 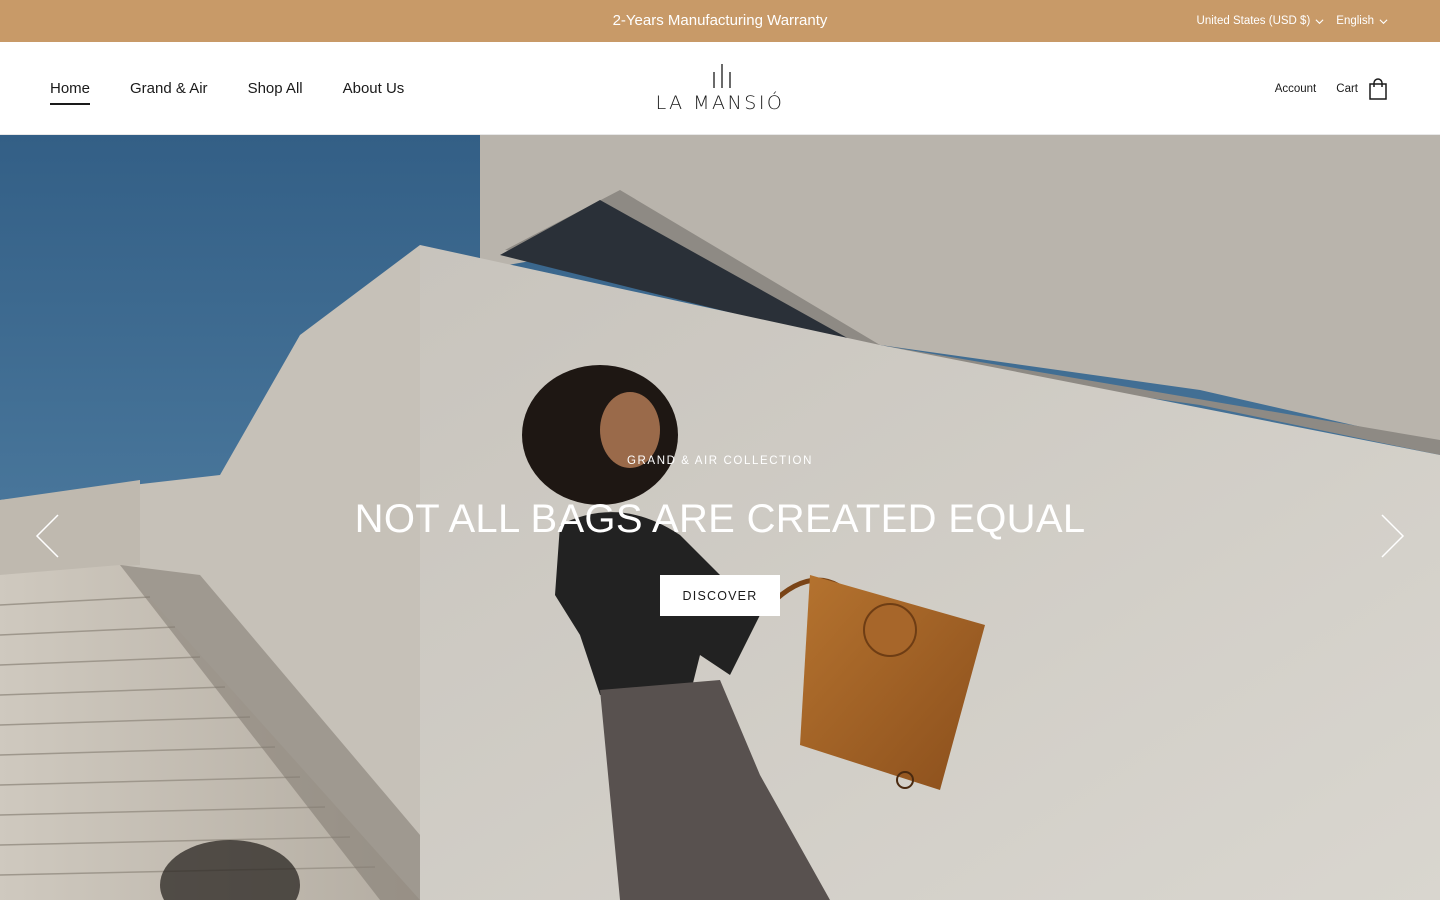 I want to click on locale-selectors: United States (USD $) English, so click(x=1292, y=21).